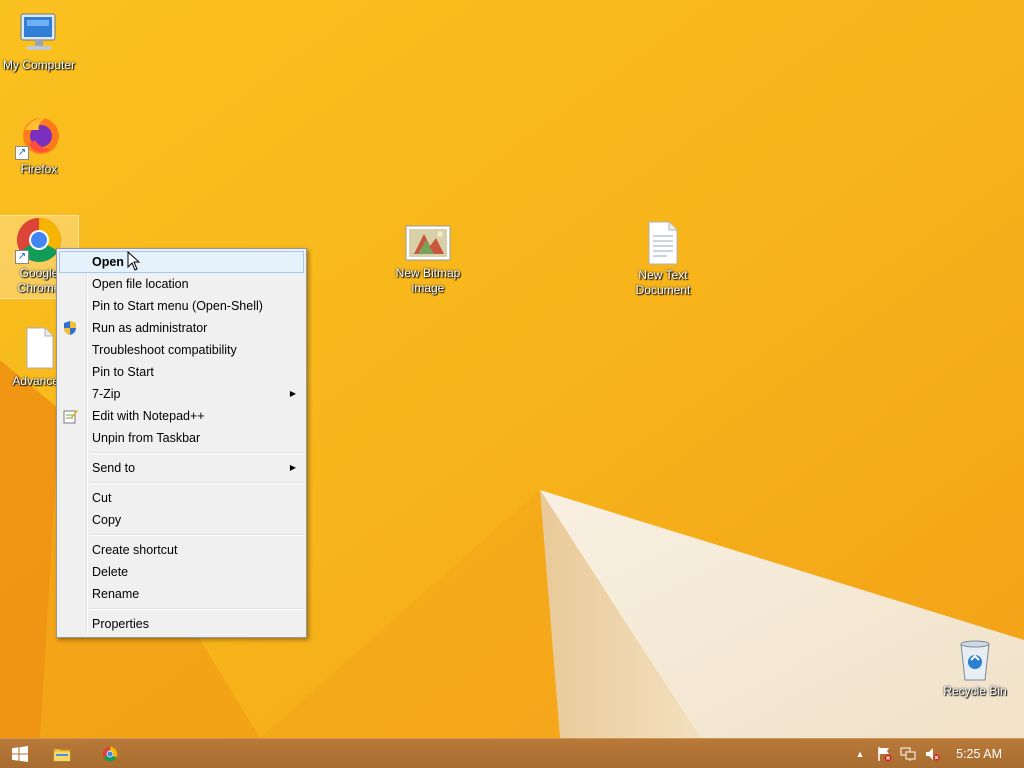 The width and height of the screenshot is (1024, 768). Describe the element at coordinates (107, 520) in the screenshot. I see `menu-item-label: Copy` at that location.